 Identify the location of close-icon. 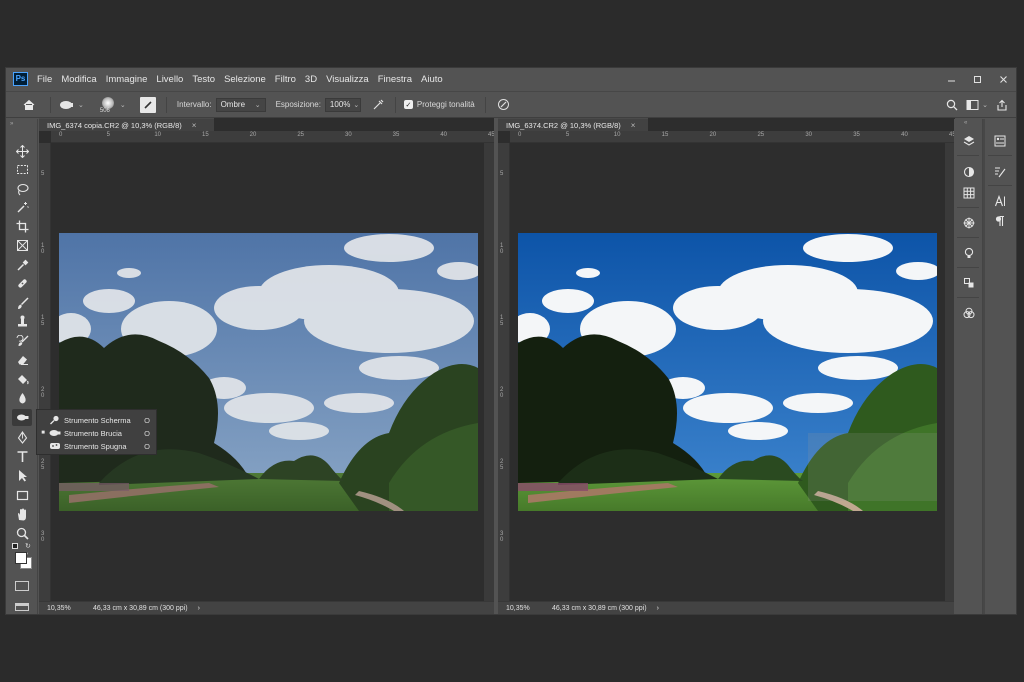
(1003, 79).